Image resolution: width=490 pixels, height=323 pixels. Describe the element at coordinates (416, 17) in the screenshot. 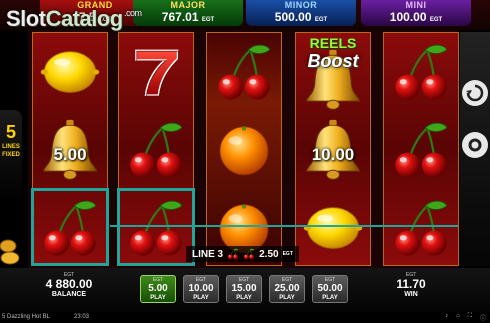

I see `jackpot-mini-value: 100.00 EGT` at that location.